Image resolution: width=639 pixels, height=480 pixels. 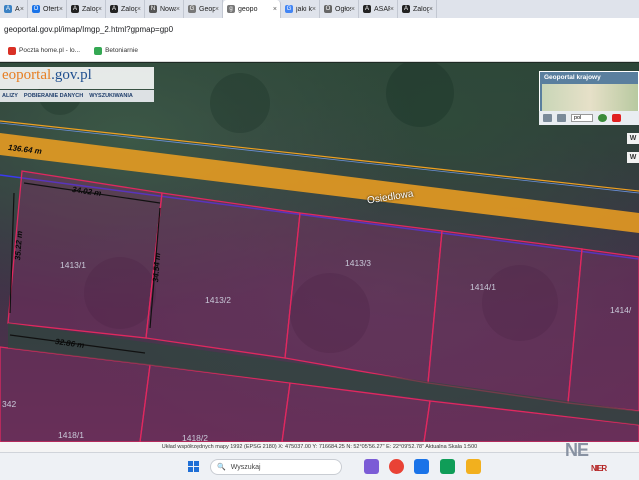 I want to click on browser-tab: NNowa×, so click(x=164, y=9).